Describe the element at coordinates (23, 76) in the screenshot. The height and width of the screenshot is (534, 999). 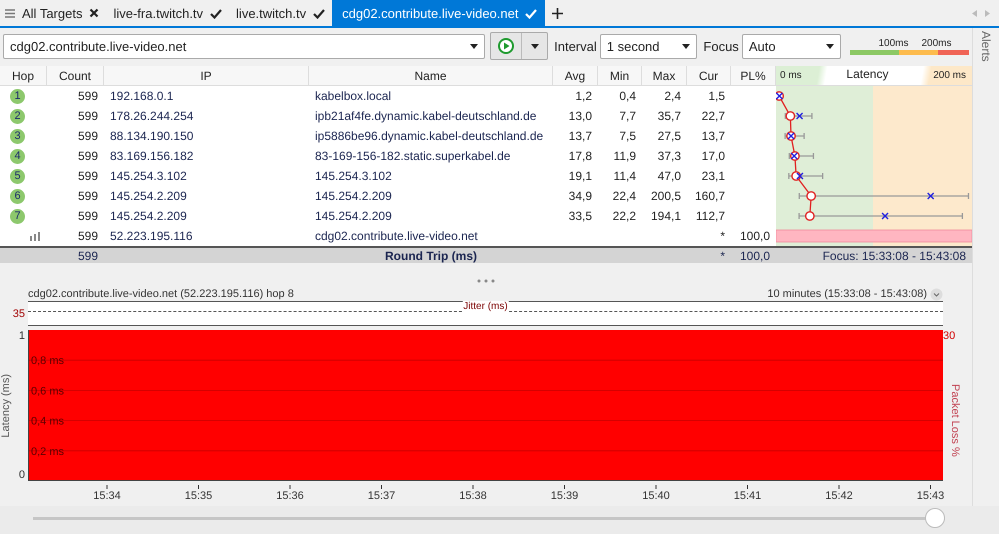
I see `column-header: Hop` at that location.